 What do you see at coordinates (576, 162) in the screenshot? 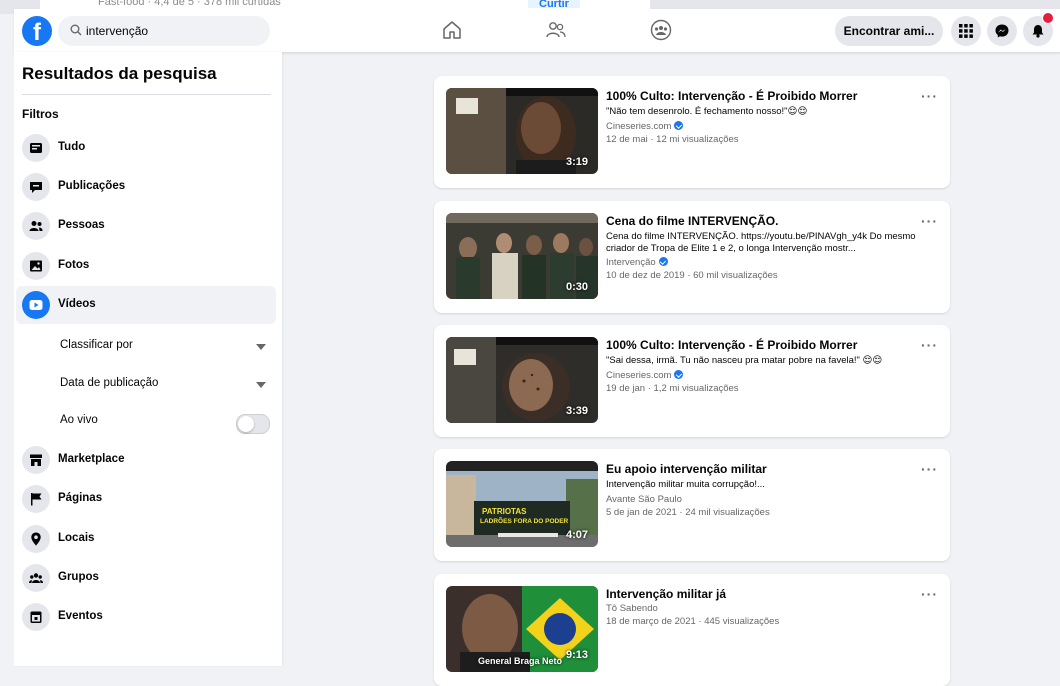
I see `video-duration: 3:19` at bounding box center [576, 162].